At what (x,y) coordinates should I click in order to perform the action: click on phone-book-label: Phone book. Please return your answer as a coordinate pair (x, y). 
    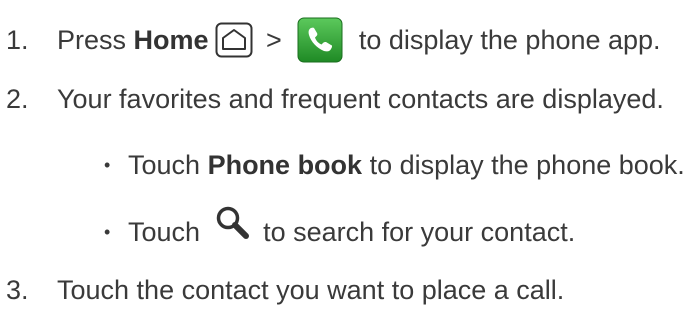
    Looking at the image, I should click on (285, 164).